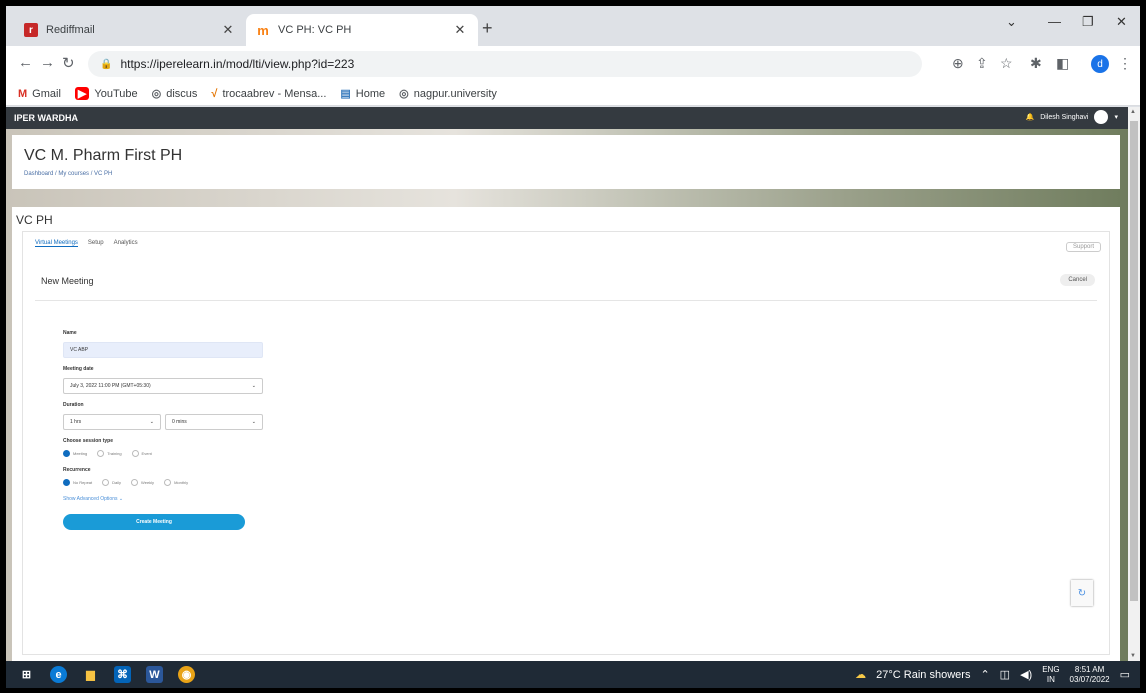  What do you see at coordinates (56, 243) in the screenshot?
I see `tab-virtual-meetings: Virtual Meetings` at bounding box center [56, 243].